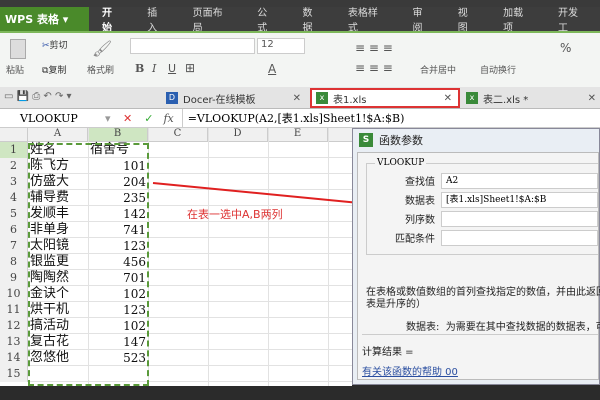 This screenshot has height=400, width=600. What do you see at coordinates (14, 278) in the screenshot?
I see `row-header: 9` at bounding box center [14, 278].